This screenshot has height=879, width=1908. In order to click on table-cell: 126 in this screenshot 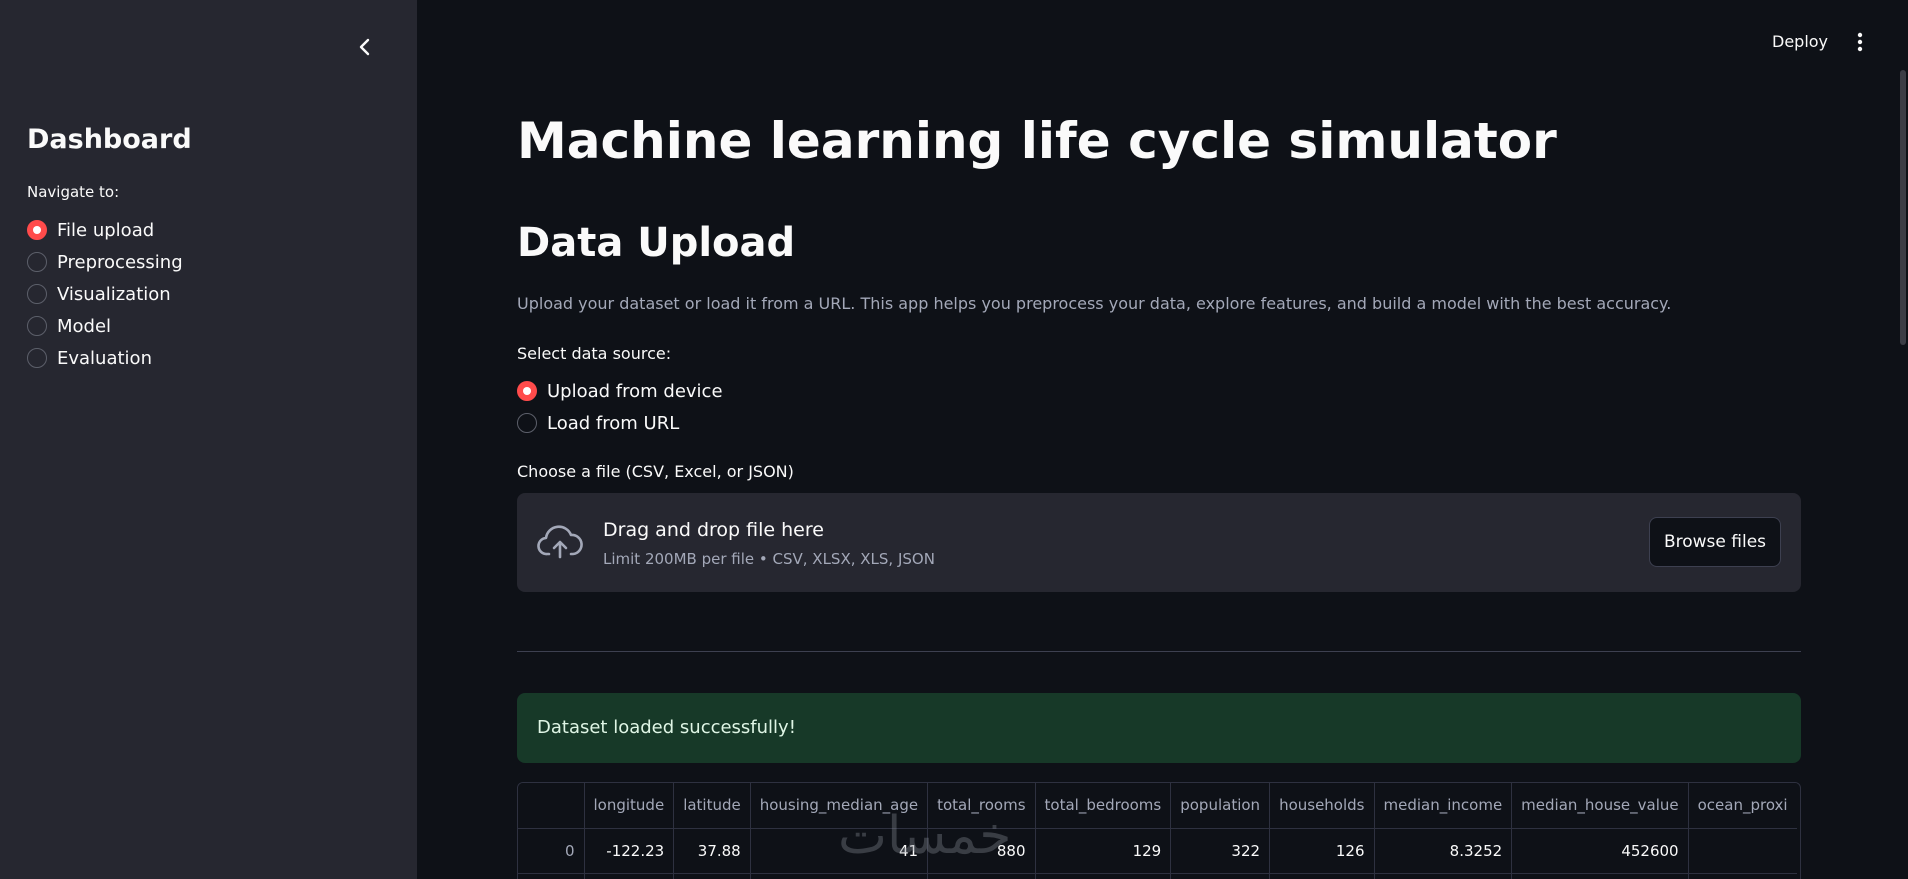, I will do `click(1322, 851)`.